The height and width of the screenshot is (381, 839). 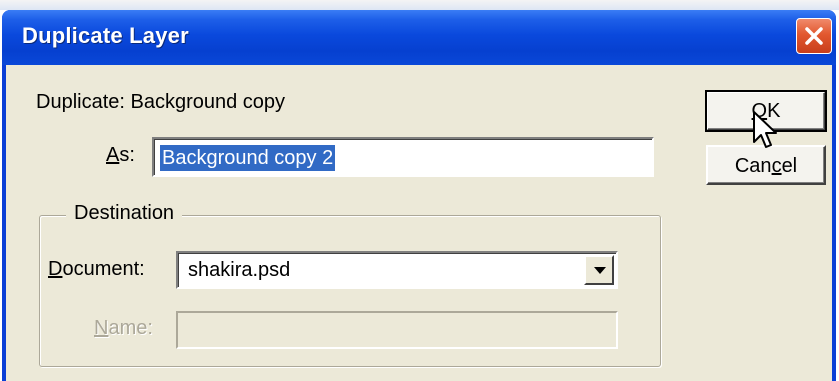 What do you see at coordinates (239, 270) in the screenshot?
I see `document-select-value: shakira.psd` at bounding box center [239, 270].